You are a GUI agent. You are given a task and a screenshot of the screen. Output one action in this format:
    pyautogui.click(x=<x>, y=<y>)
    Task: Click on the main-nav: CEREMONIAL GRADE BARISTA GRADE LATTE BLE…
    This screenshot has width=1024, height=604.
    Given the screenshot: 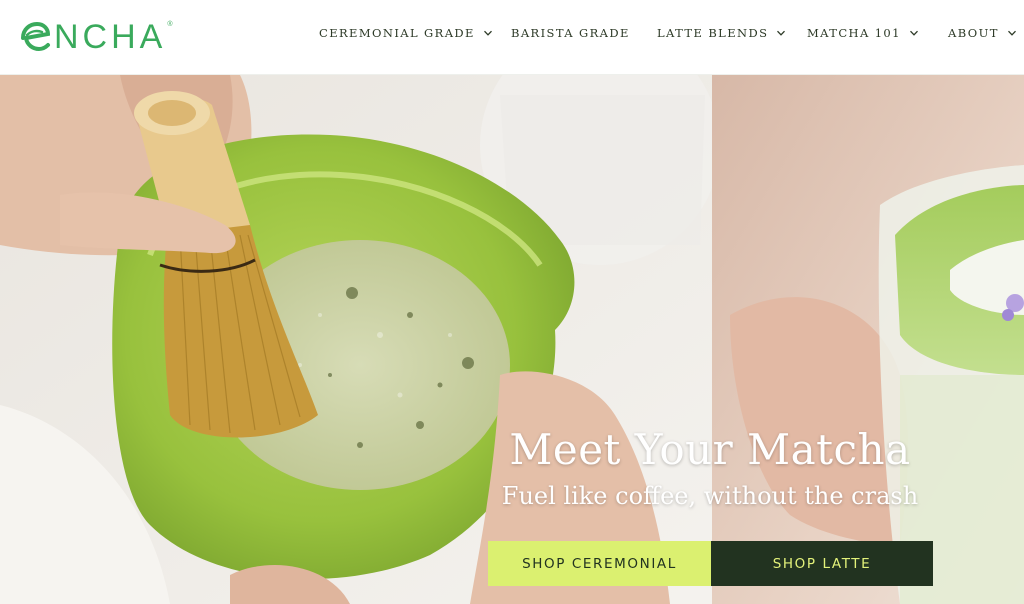 What is the action you would take?
    pyautogui.click(x=662, y=37)
    